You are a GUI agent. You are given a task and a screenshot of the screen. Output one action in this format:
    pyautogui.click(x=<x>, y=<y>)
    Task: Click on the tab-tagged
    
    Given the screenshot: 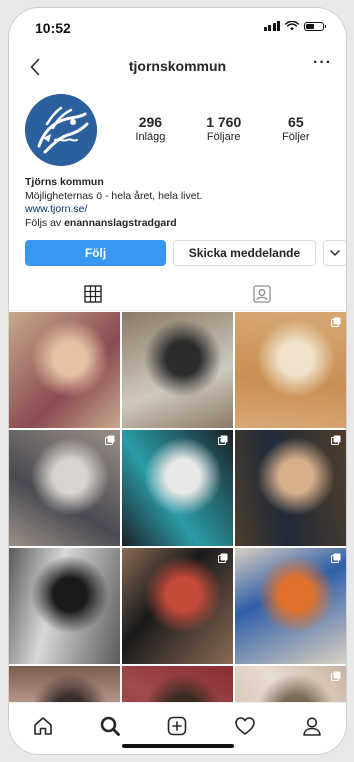 What is the action you would take?
    pyautogui.click(x=262, y=294)
    